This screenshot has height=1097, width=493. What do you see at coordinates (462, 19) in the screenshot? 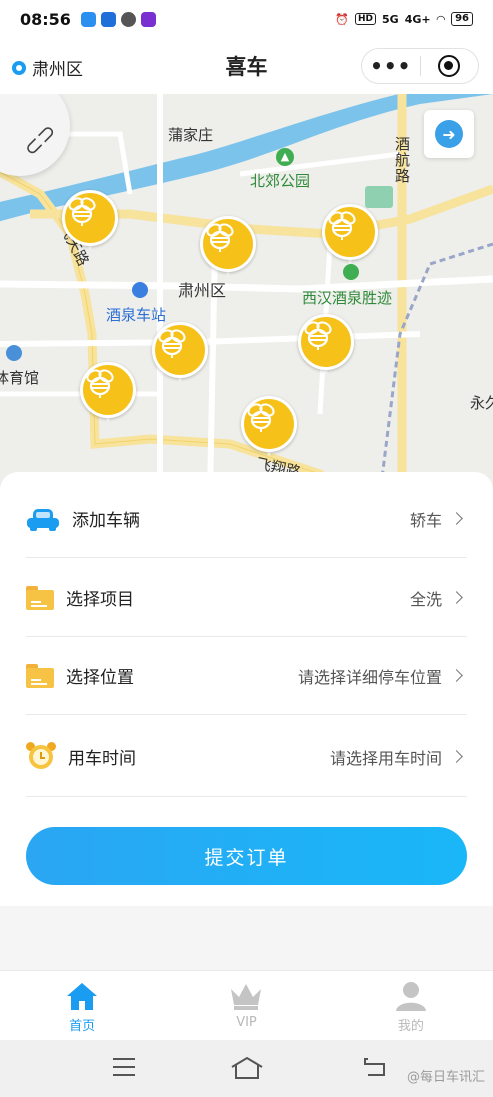
I see `battery-indicator: 96` at bounding box center [462, 19].